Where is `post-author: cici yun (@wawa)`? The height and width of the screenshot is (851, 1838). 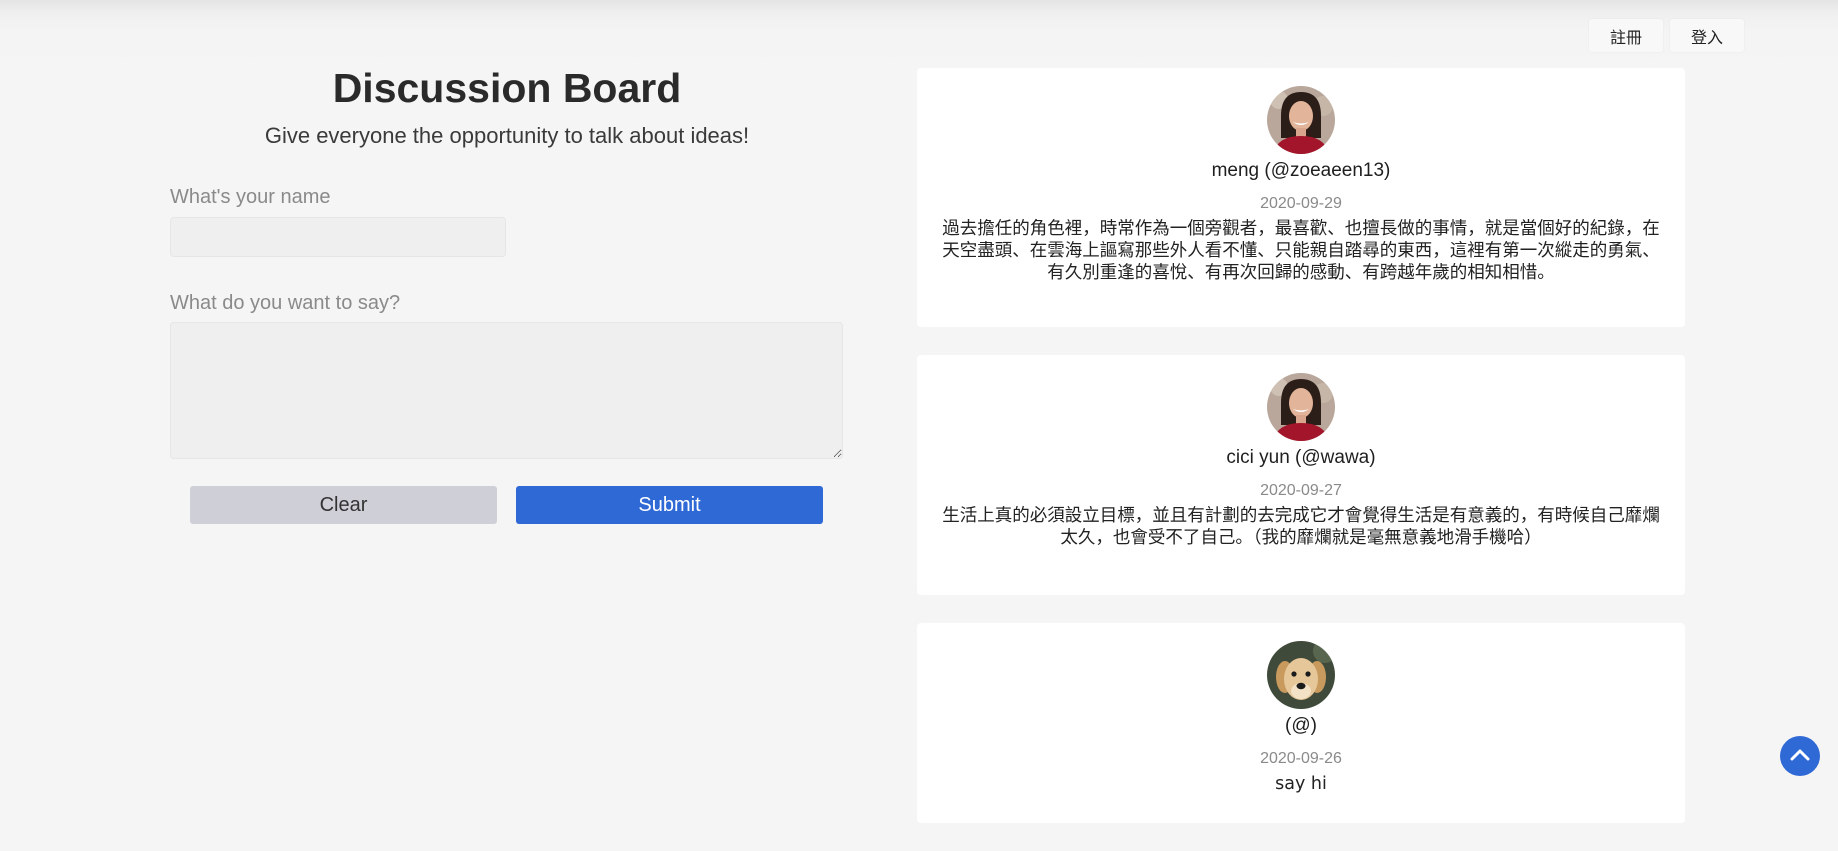
post-author: cici yun (@wawa) is located at coordinates (1301, 457).